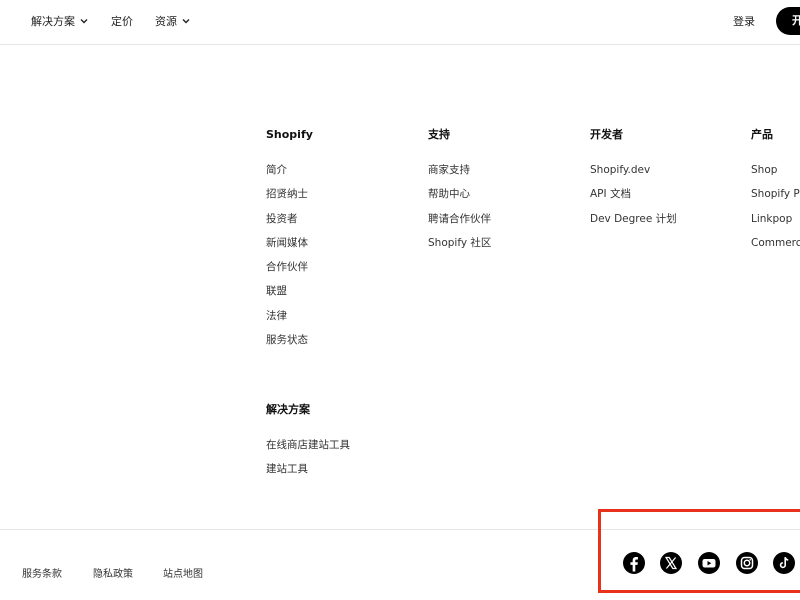 Image resolution: width=800 pixels, height=600 pixels. What do you see at coordinates (289, 316) in the screenshot?
I see `footer-link: 法律` at bounding box center [289, 316].